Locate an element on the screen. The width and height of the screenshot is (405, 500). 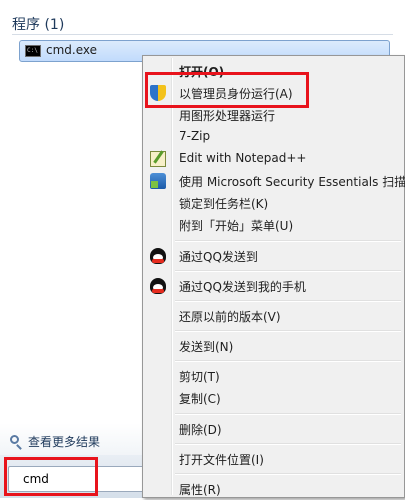
security-essentials-icon is located at coordinates (158, 181).